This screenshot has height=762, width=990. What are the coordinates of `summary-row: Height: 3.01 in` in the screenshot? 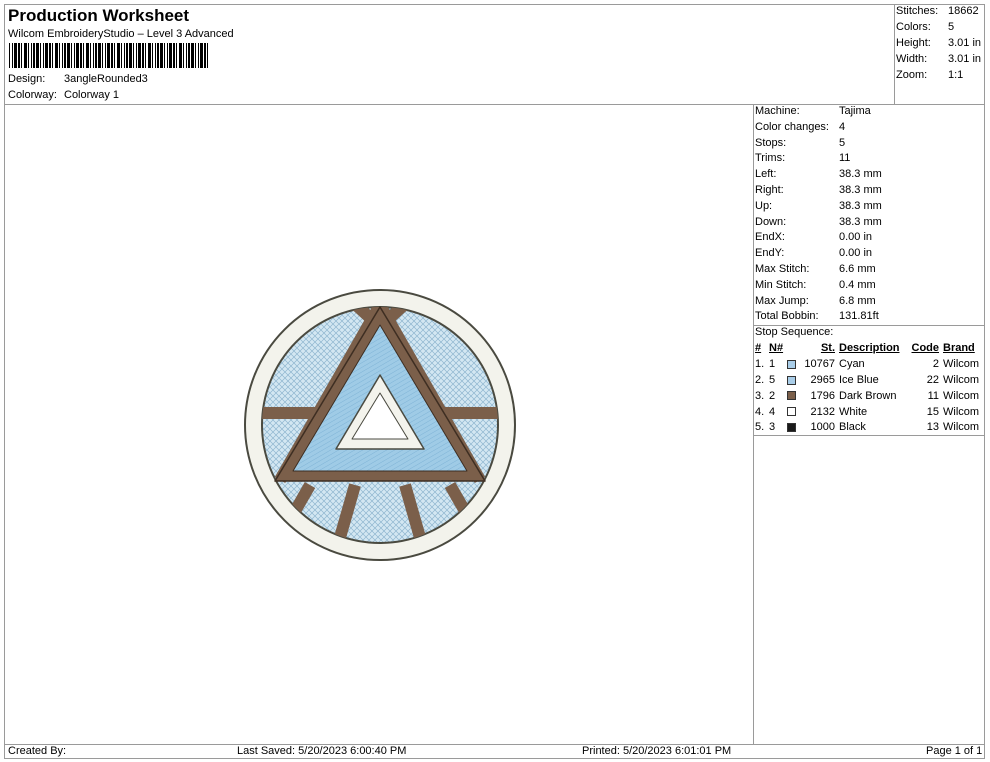 It's located at (939, 43).